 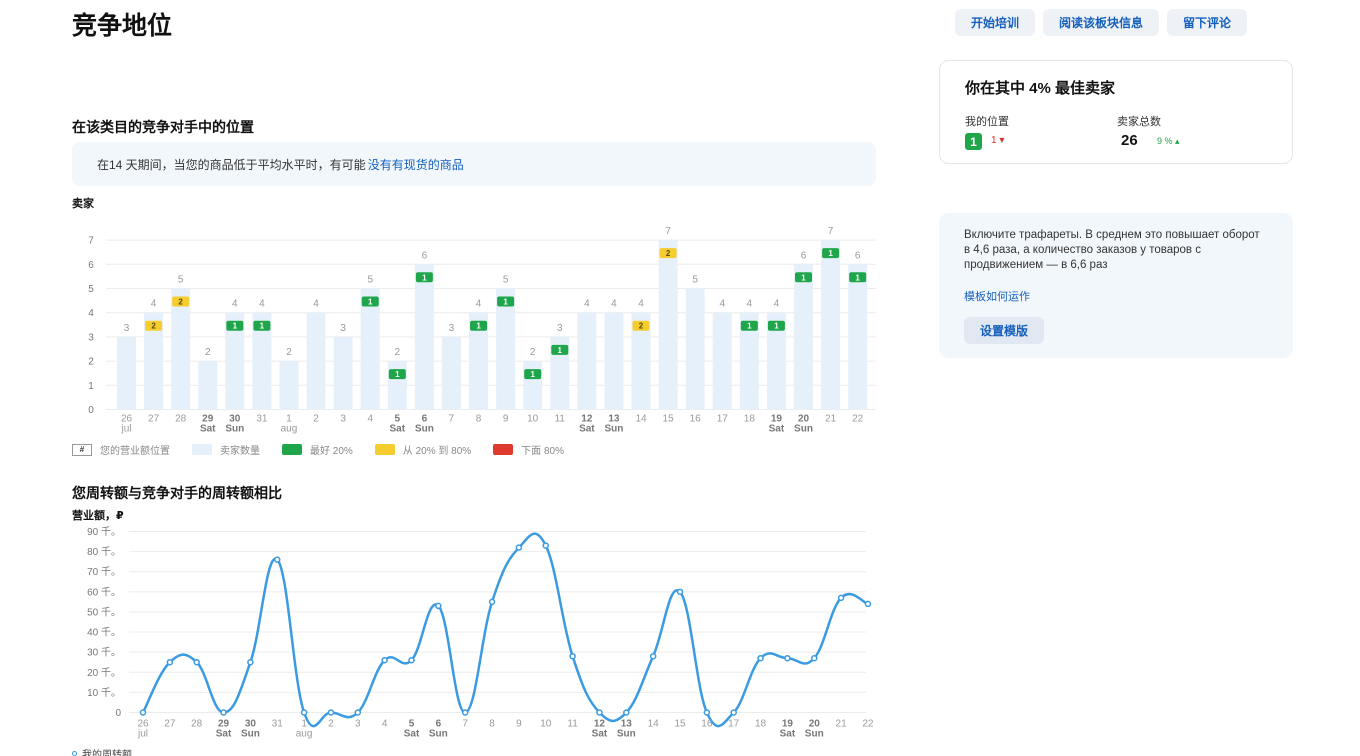 I want to click on x-tick-label: 17, so click(x=734, y=724).